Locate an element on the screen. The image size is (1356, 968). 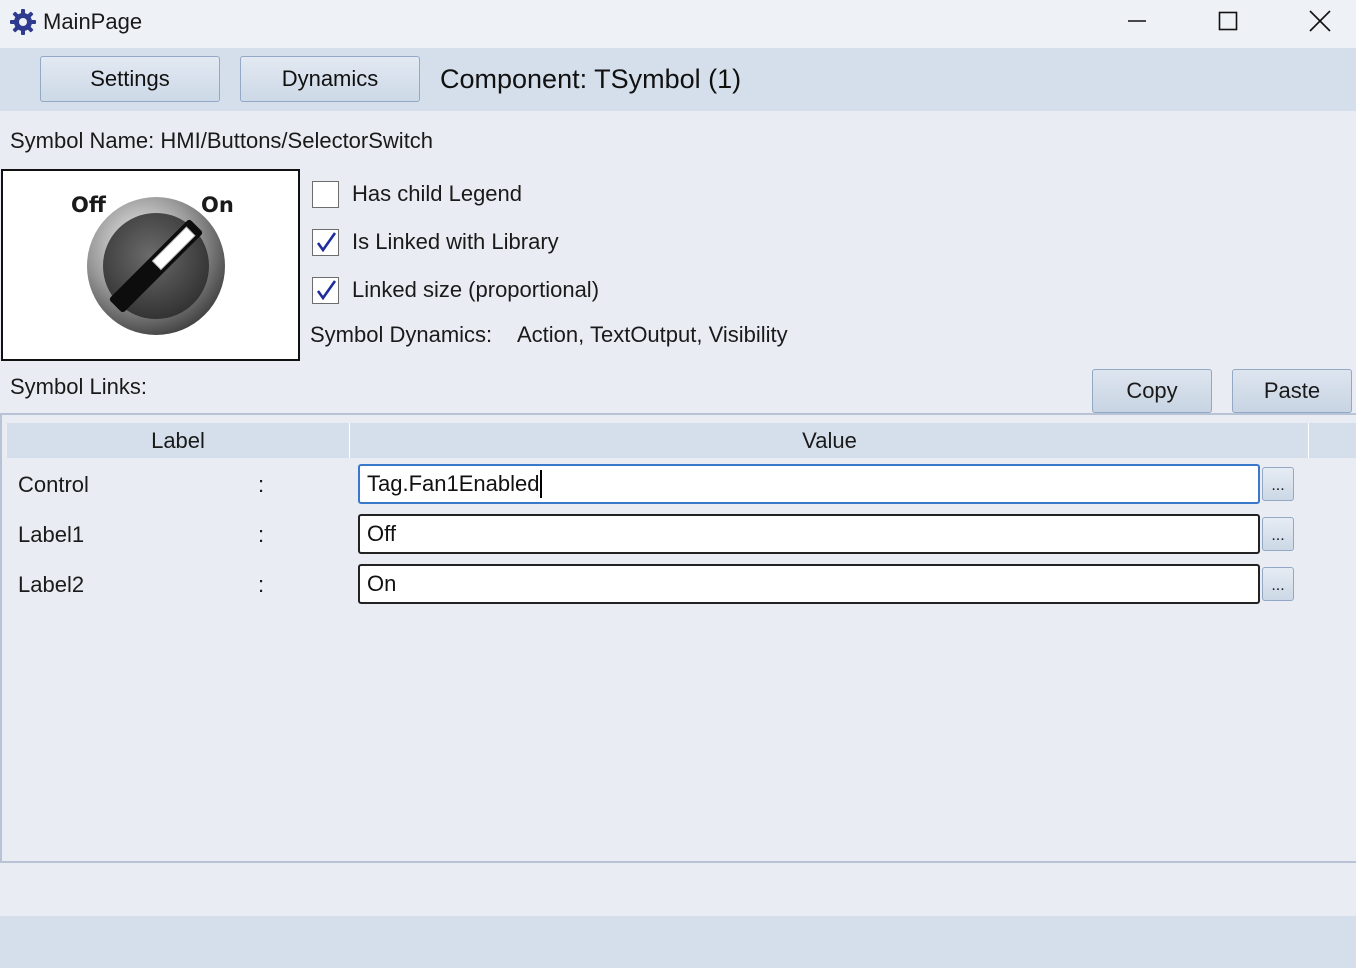
control-value-text: Tag.Fan1Enabled is located at coordinates (453, 483).